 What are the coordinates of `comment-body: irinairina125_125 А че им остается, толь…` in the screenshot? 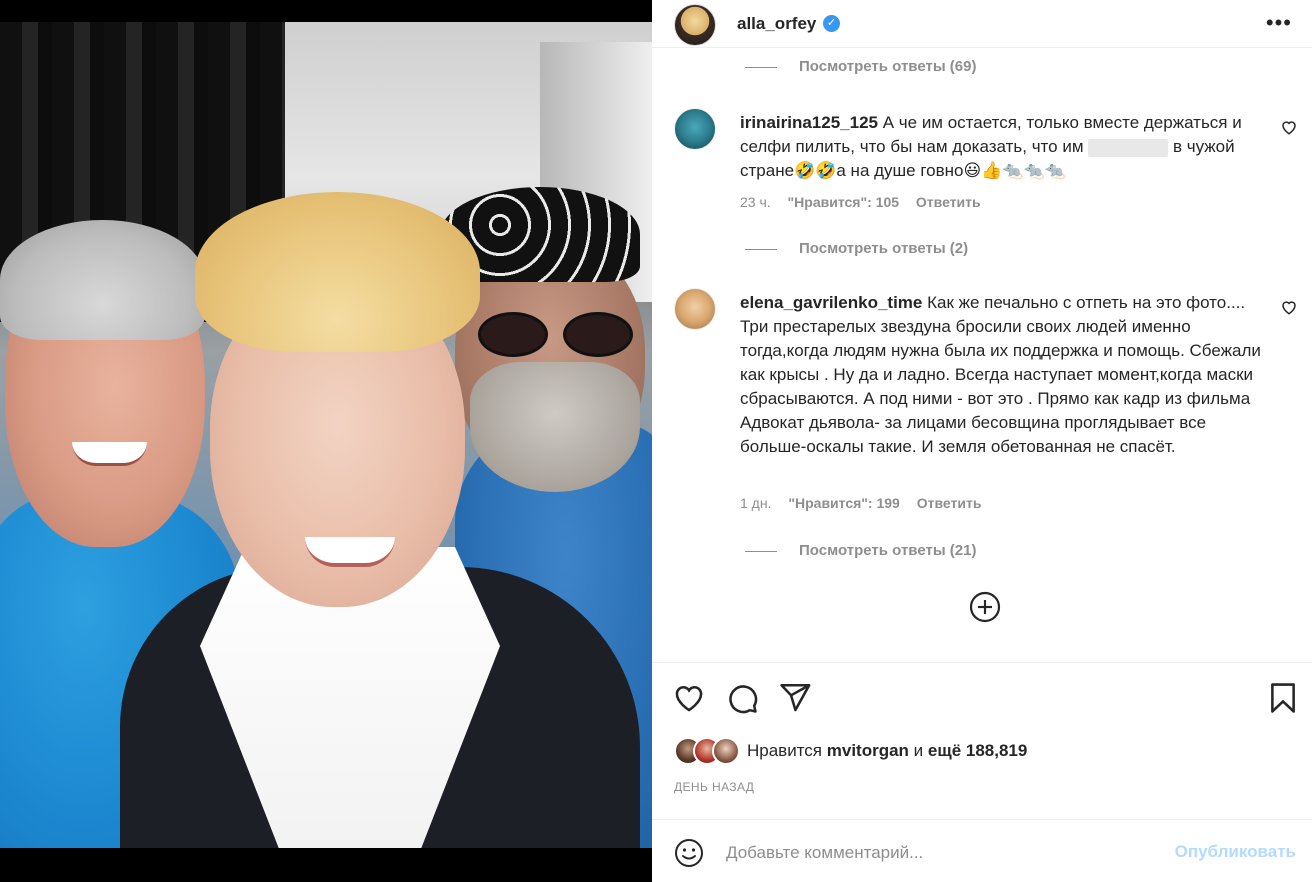 It's located at (1005, 147).